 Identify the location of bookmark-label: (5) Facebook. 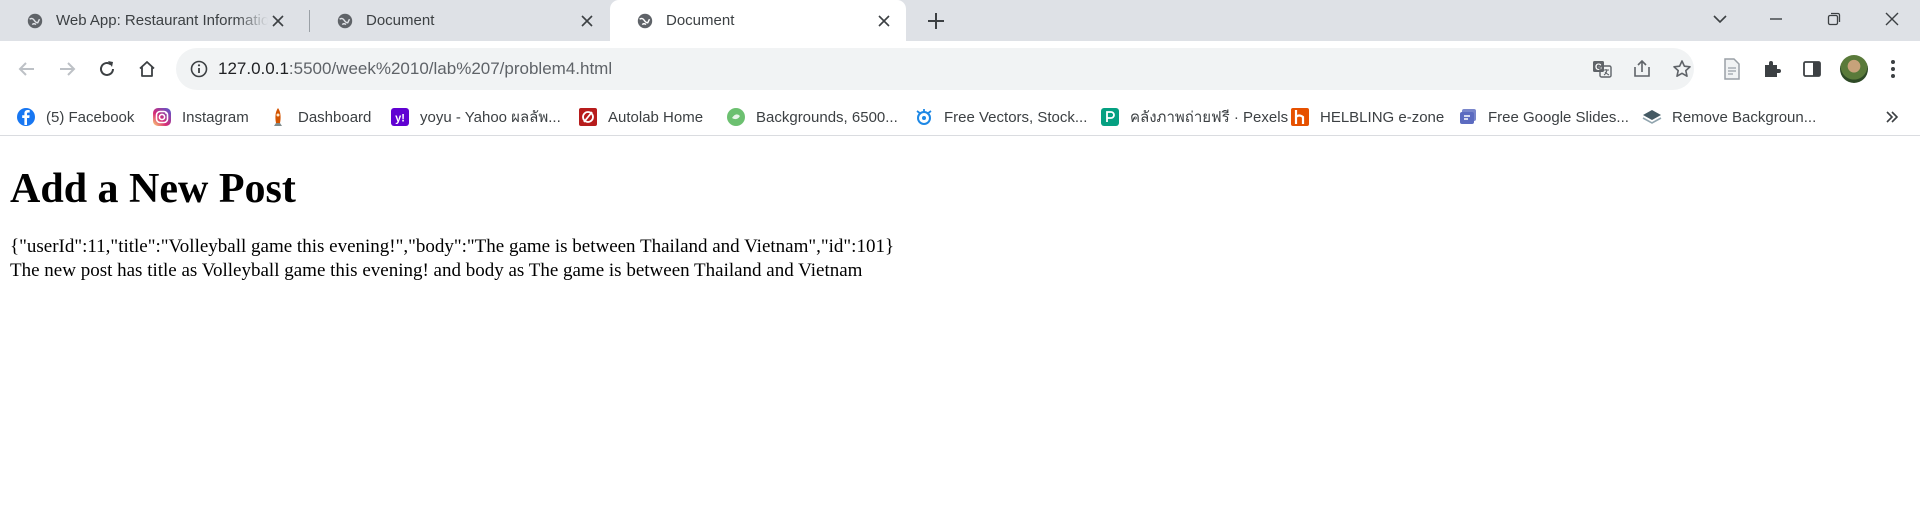
(90, 117).